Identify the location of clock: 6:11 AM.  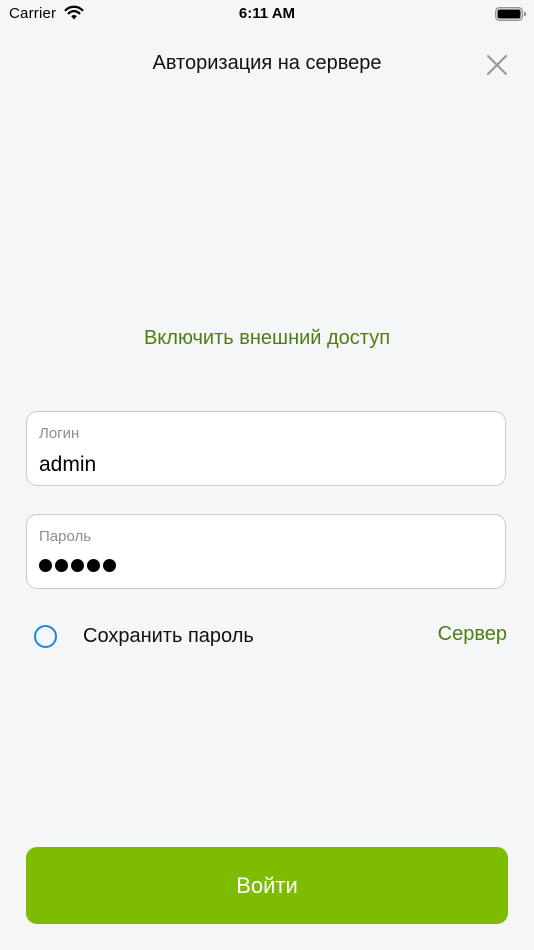
(267, 13).